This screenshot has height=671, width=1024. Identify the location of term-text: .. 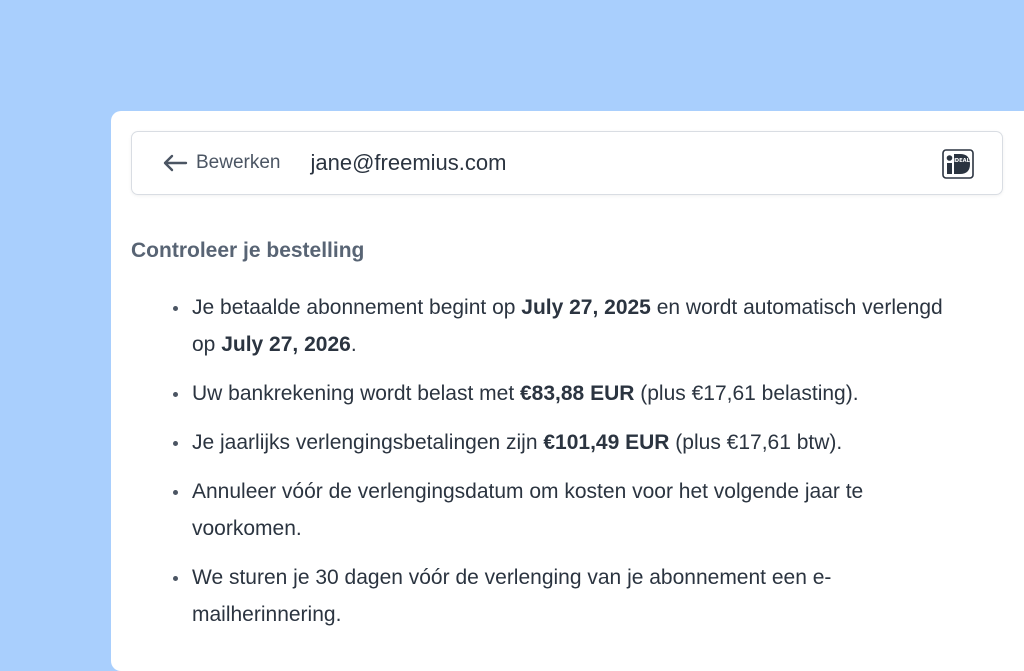
(353, 344).